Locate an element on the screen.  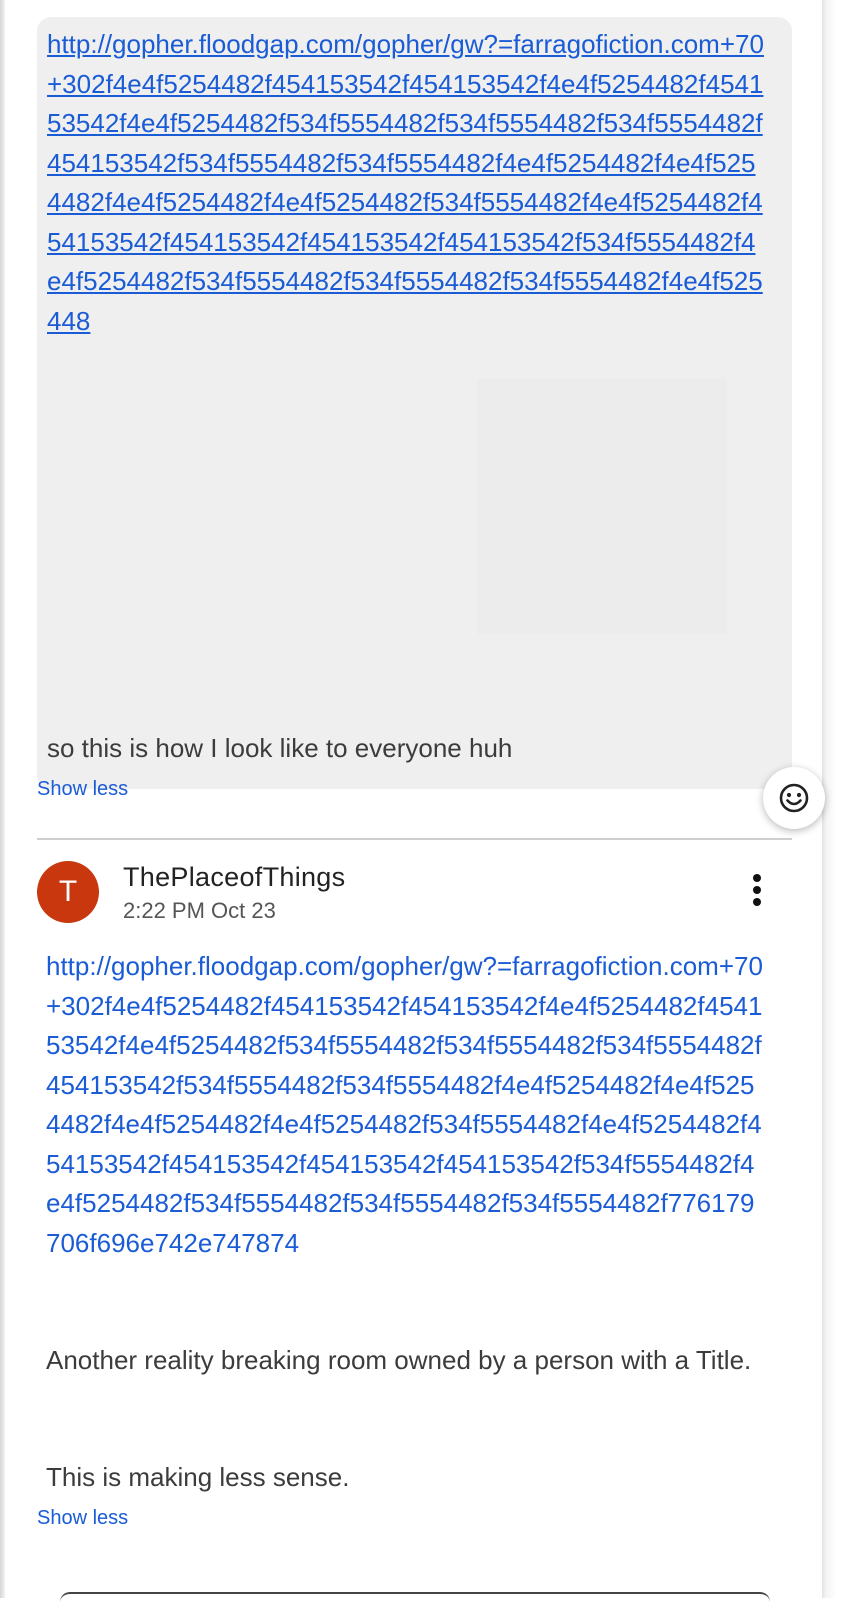
show-less-link: Show less is located at coordinates (82, 789).